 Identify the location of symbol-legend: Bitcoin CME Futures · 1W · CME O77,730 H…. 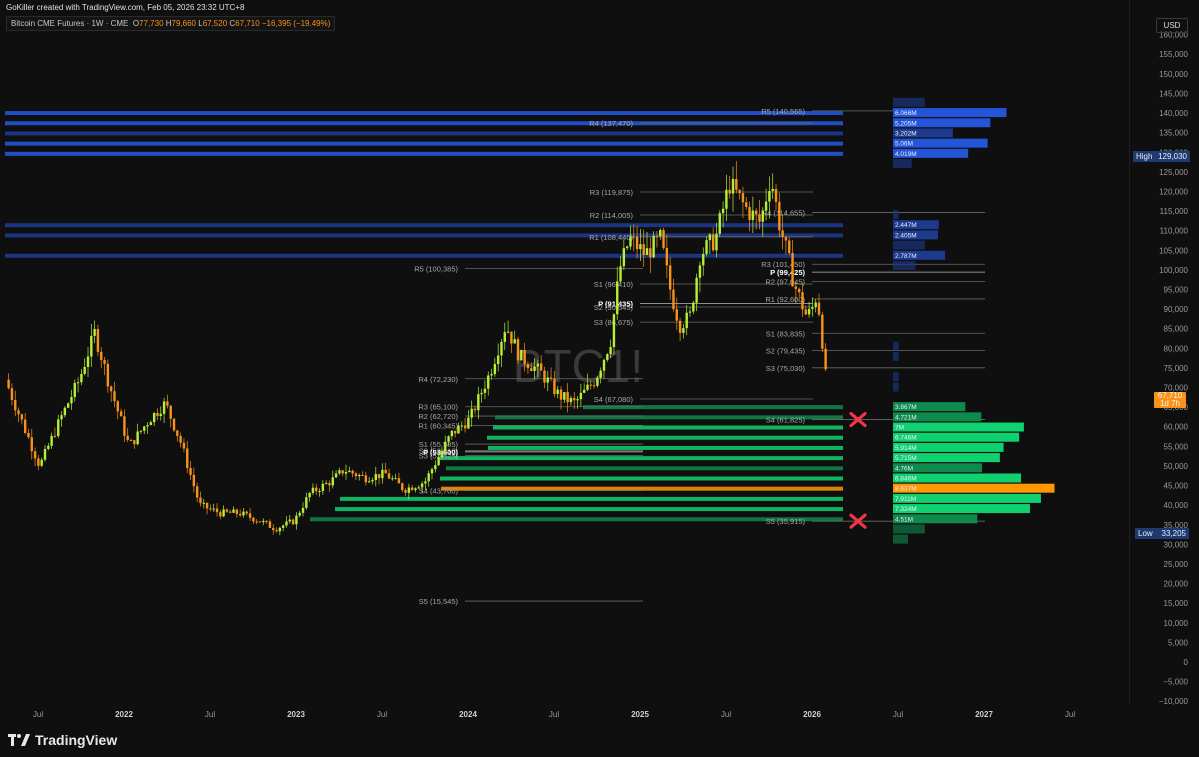
(171, 23).